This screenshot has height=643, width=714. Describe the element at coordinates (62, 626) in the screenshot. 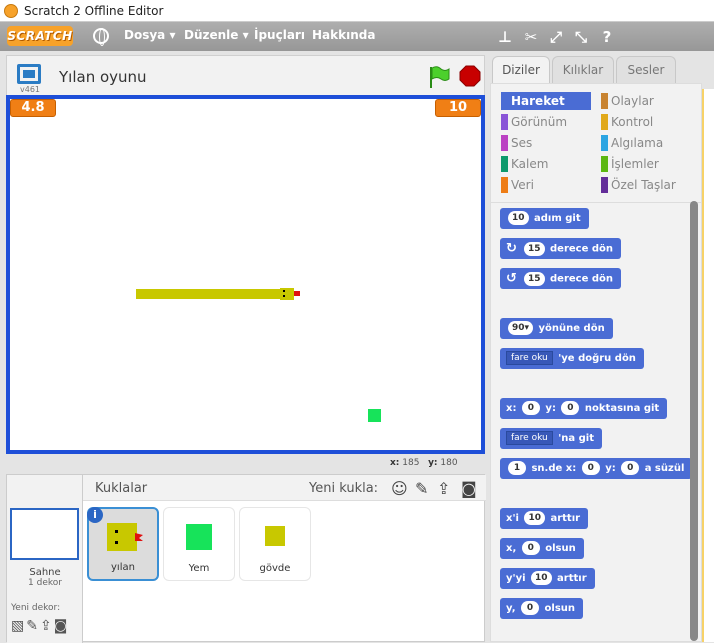

I see `backdrop-camera-icon: ◙` at that location.